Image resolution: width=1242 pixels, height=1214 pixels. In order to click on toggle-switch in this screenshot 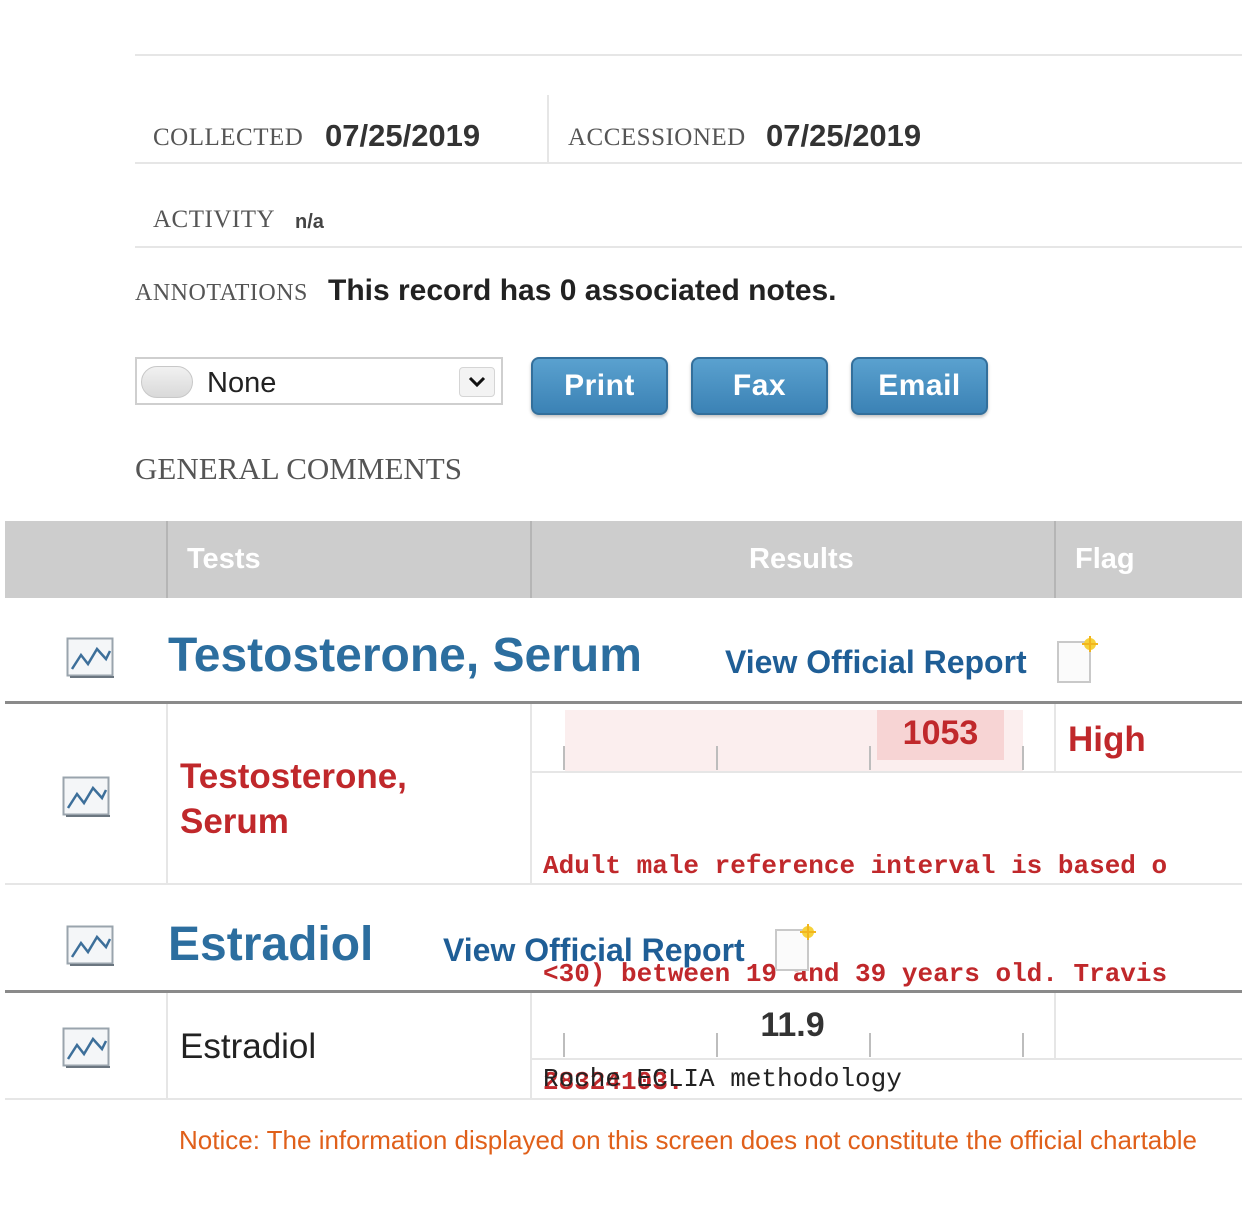, I will do `click(167, 382)`.